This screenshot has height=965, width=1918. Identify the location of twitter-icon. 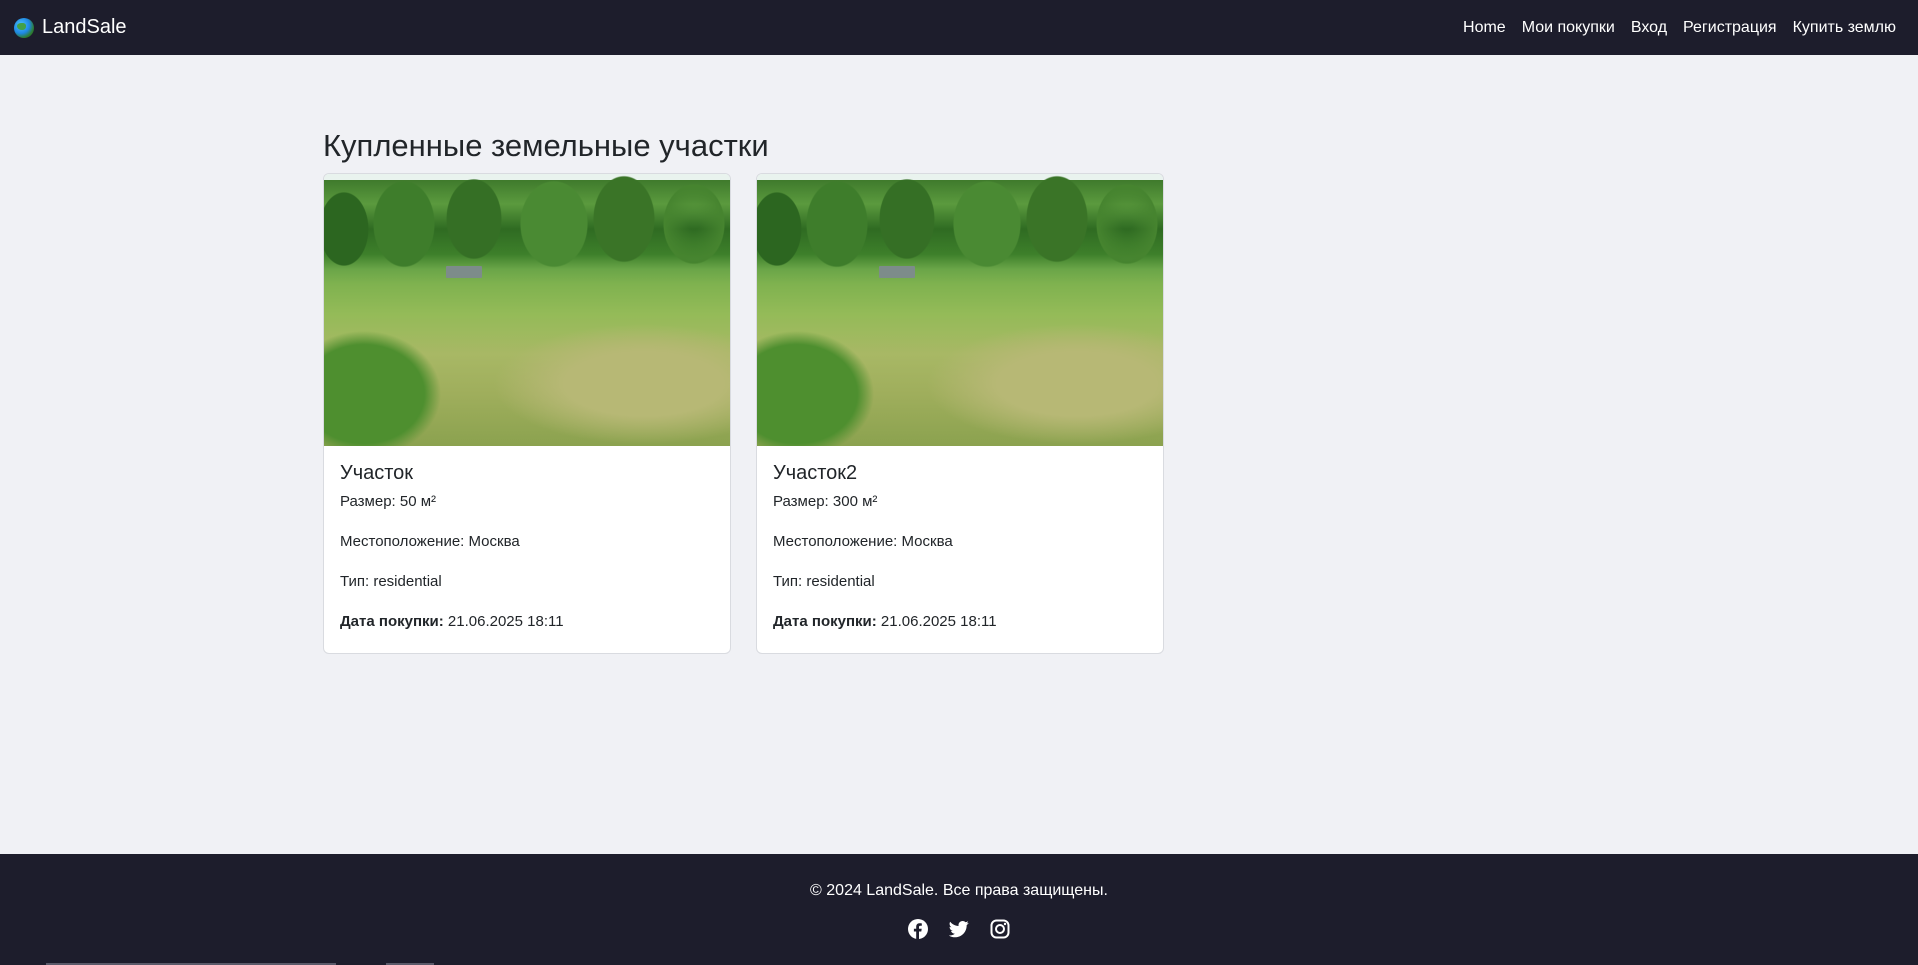
(958, 929).